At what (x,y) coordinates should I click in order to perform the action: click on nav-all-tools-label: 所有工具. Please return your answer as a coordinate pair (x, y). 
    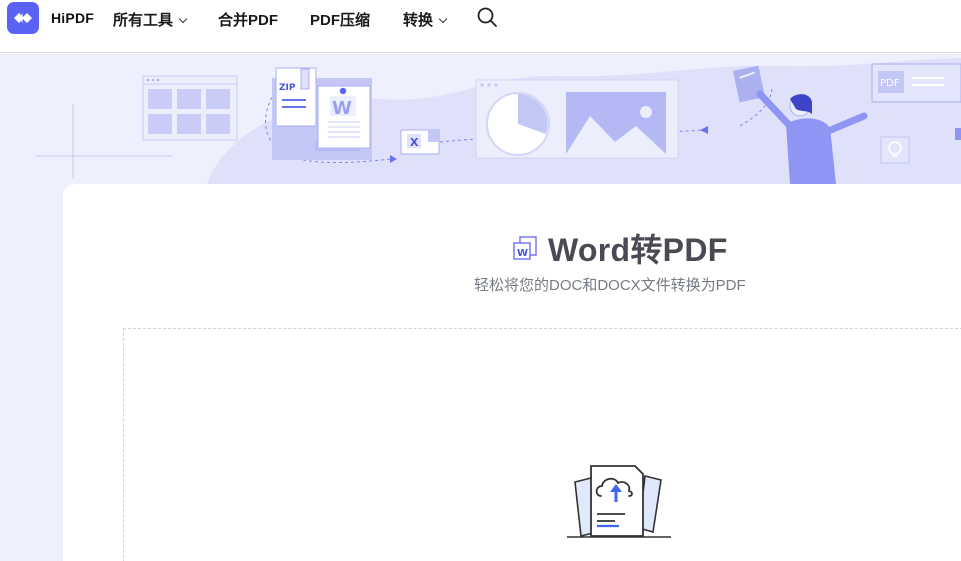
    Looking at the image, I should click on (143, 20).